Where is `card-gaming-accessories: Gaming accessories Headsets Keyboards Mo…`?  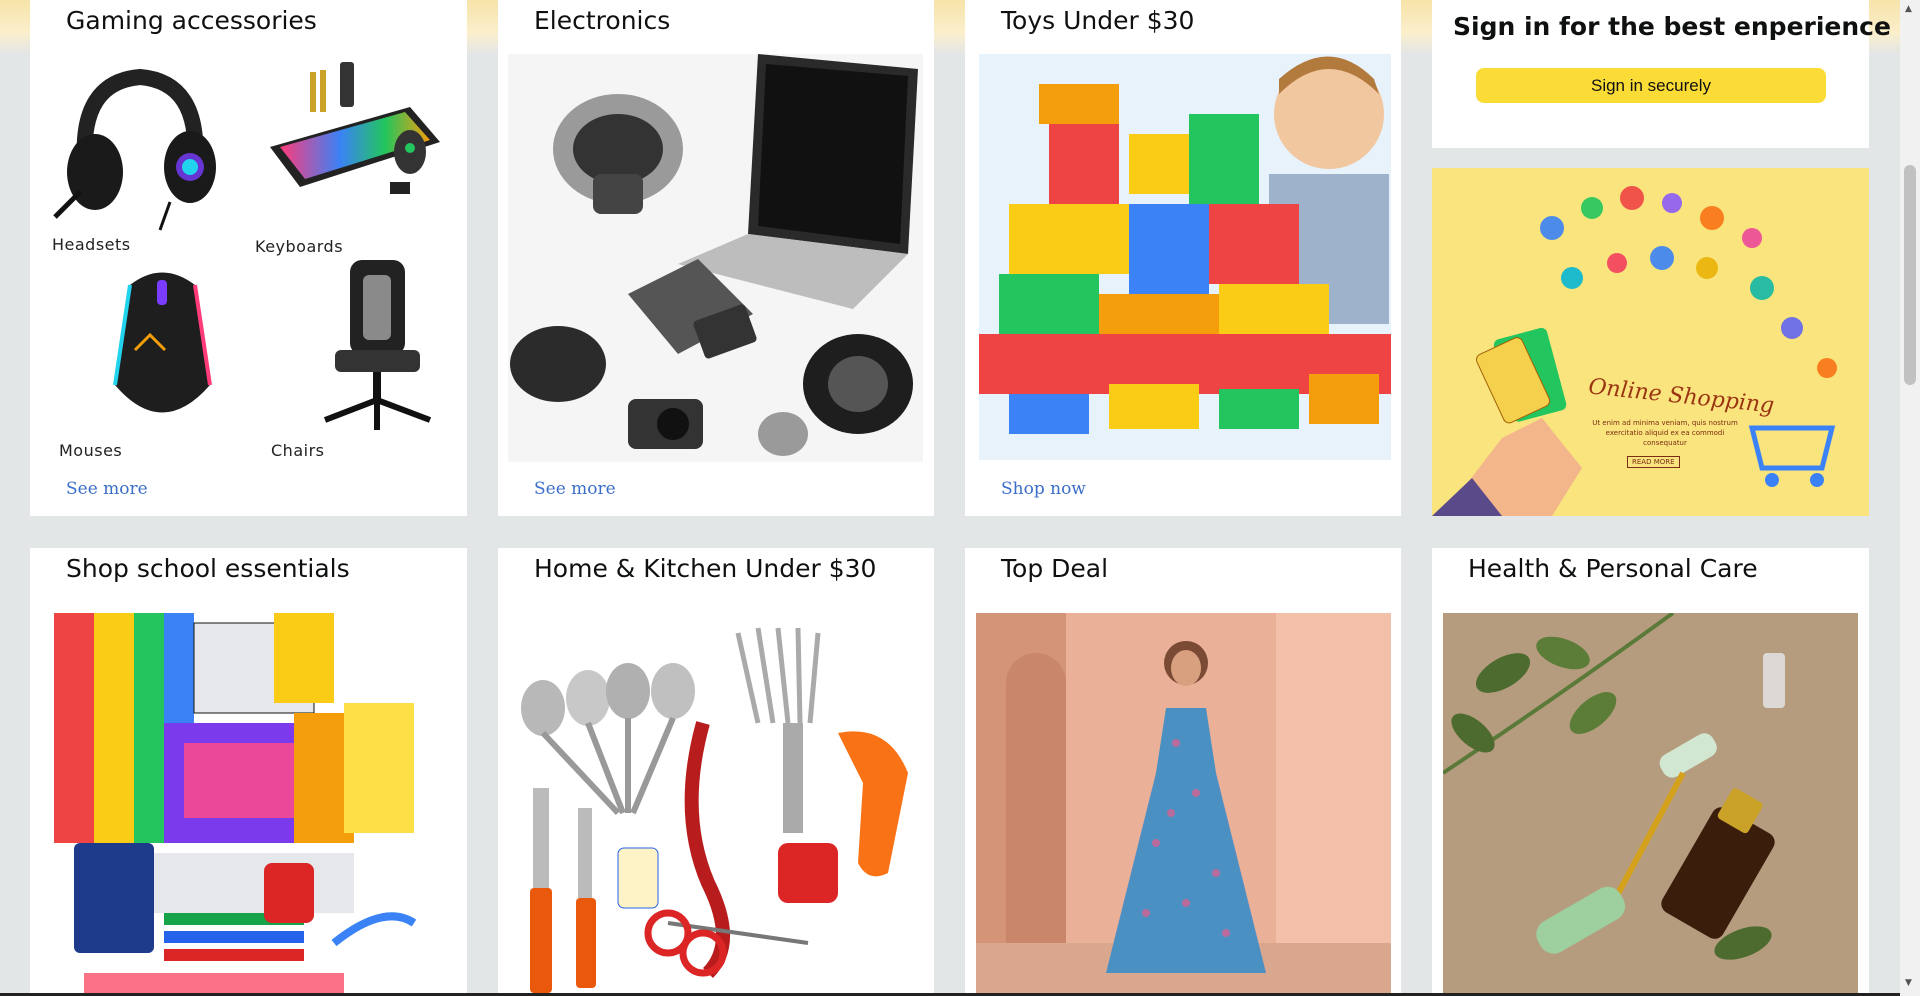 card-gaming-accessories: Gaming accessories Headsets Keyboards Mo… is located at coordinates (248, 258).